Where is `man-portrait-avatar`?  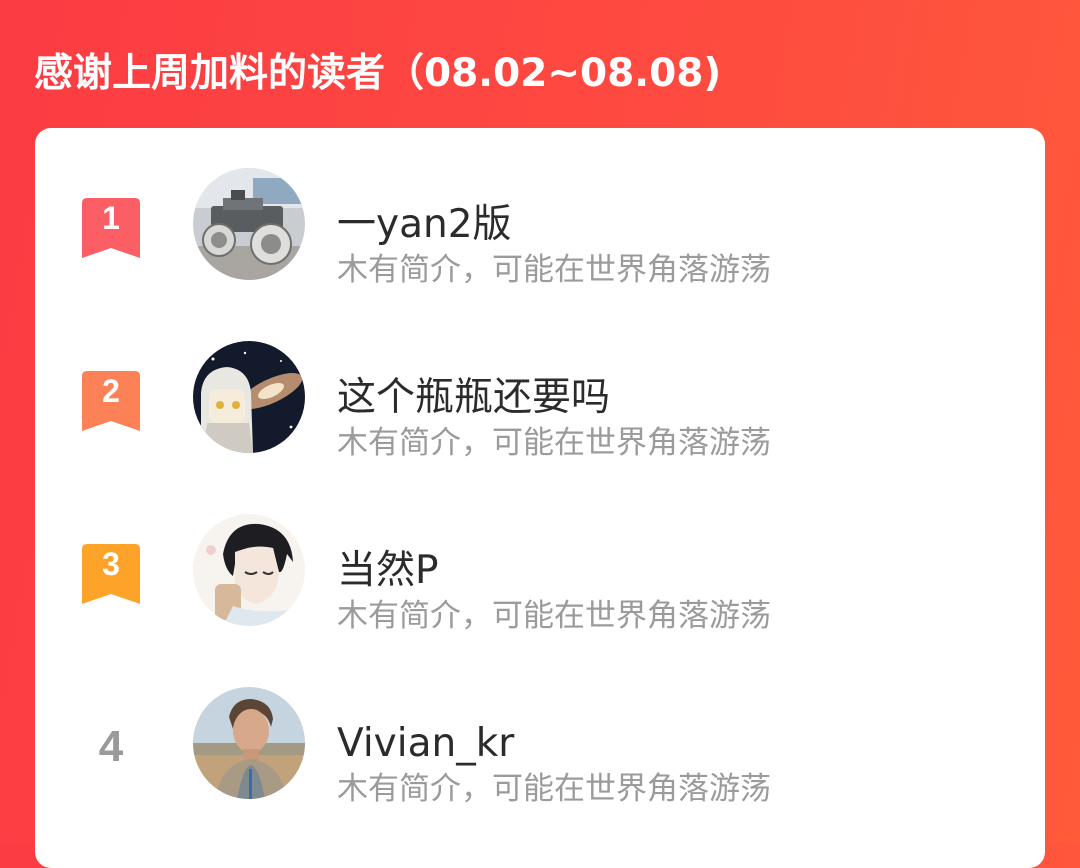
man-portrait-avatar is located at coordinates (249, 743).